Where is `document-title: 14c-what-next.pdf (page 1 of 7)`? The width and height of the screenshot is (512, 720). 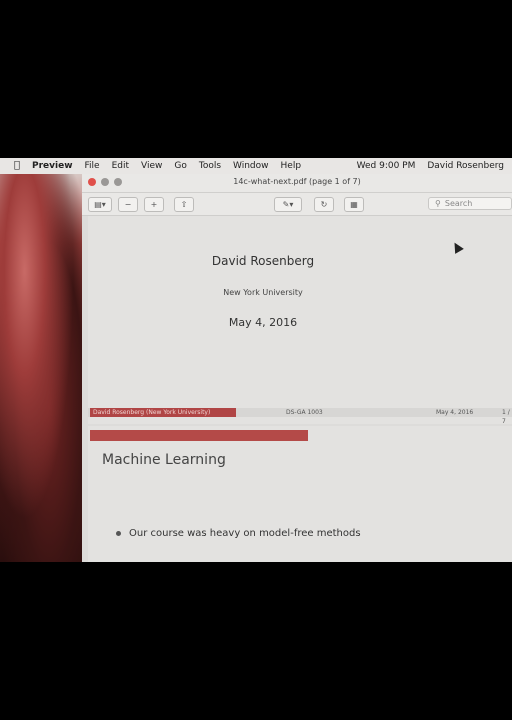 document-title: 14c-what-next.pdf (page 1 of 7) is located at coordinates (297, 181).